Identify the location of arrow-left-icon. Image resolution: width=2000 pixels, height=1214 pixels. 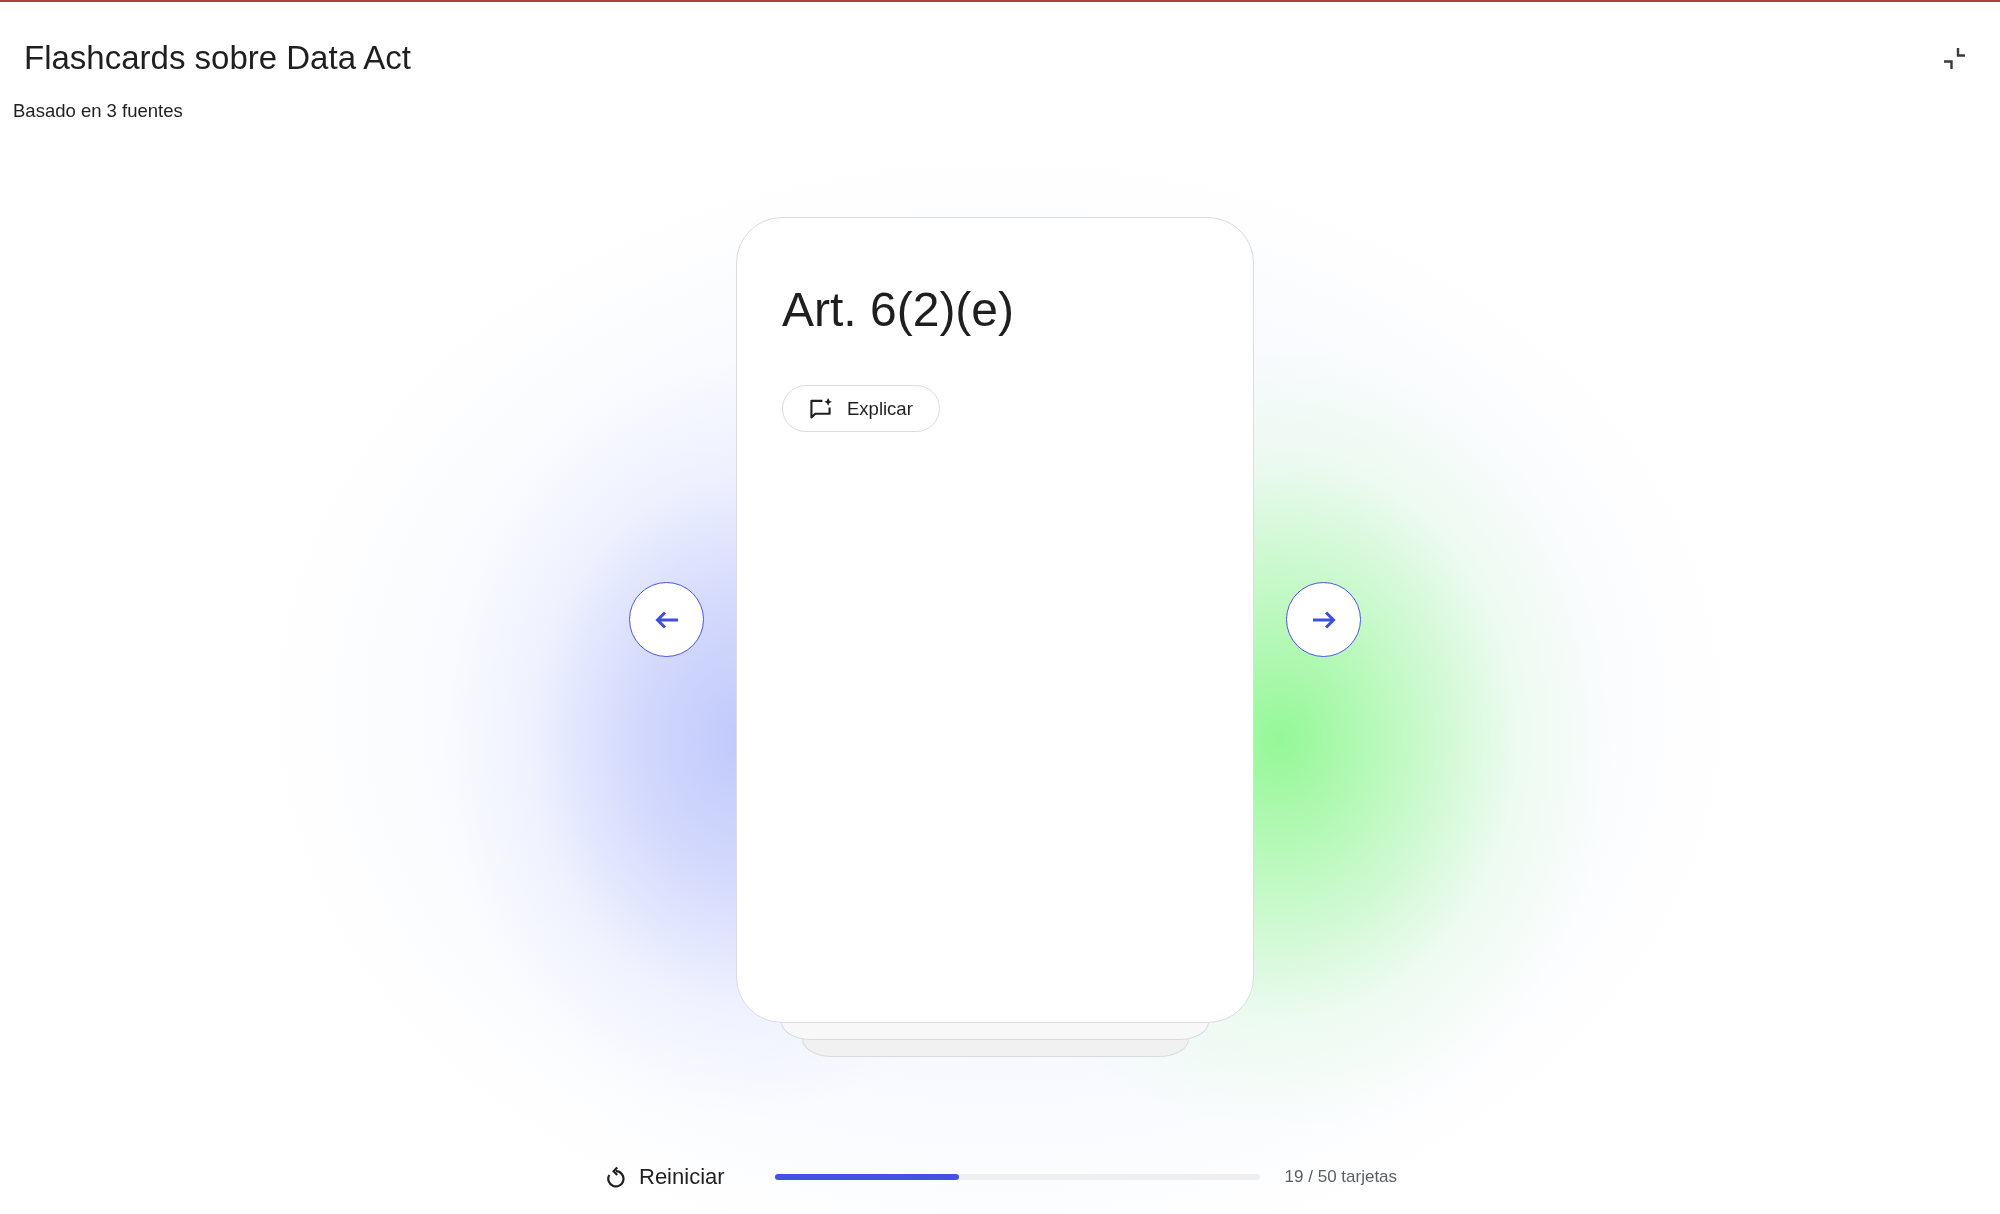
(666, 619).